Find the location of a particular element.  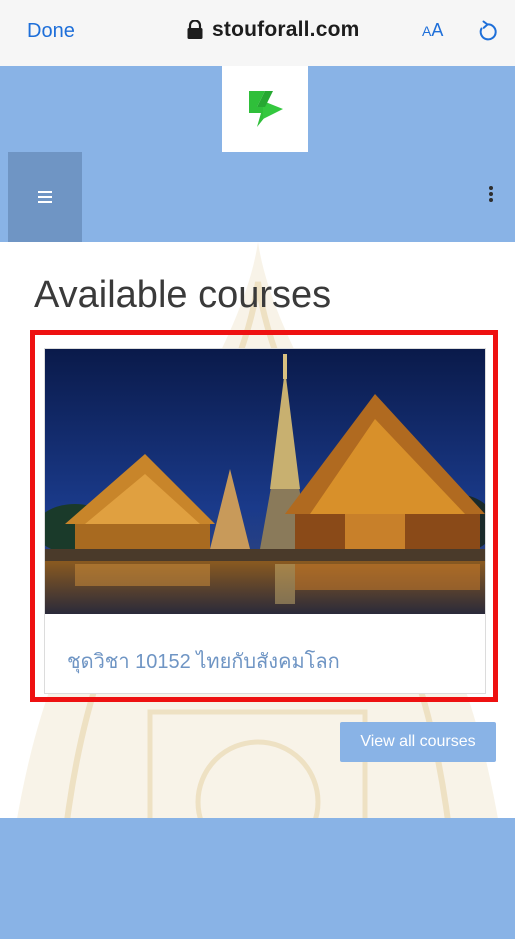

text-size-button: AA is located at coordinates (432, 30).